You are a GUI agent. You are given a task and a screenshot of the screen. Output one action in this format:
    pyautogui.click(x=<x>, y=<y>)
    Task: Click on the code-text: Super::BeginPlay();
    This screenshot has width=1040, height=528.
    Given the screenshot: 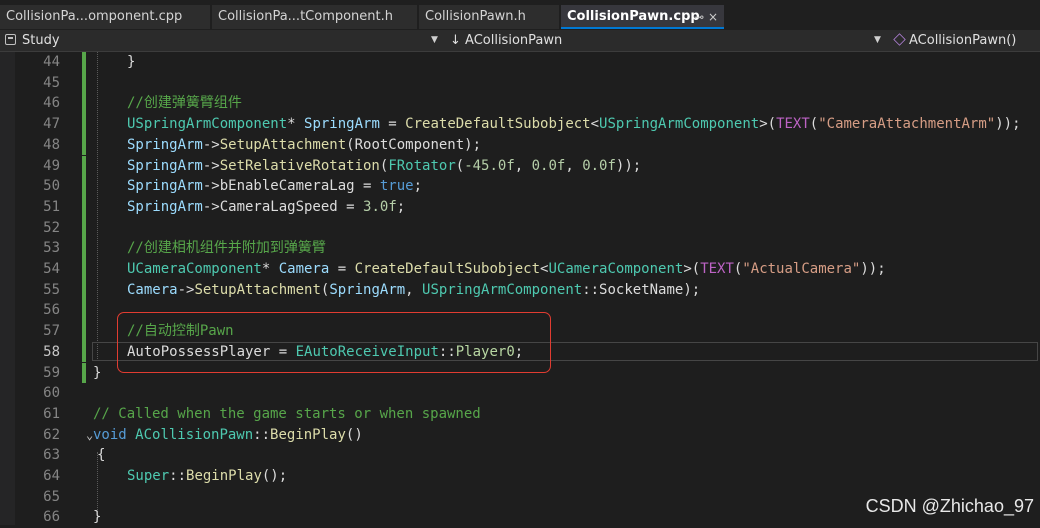 What is the action you would take?
    pyautogui.click(x=207, y=476)
    